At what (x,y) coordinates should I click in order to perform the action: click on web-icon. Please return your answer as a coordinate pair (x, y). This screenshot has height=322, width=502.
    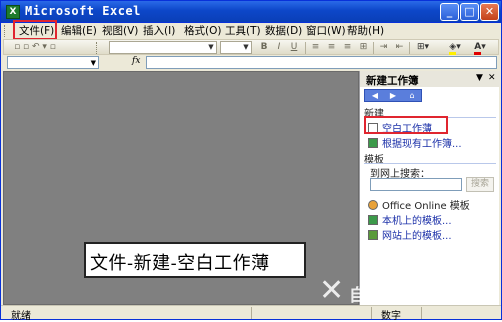
    Looking at the image, I should click on (373, 235).